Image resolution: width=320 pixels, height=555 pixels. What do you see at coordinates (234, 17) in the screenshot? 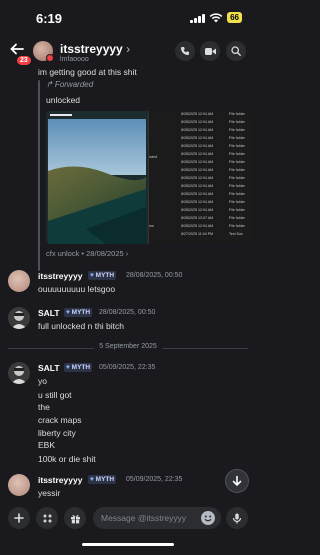
I see `battery-indicator: 66` at bounding box center [234, 17].